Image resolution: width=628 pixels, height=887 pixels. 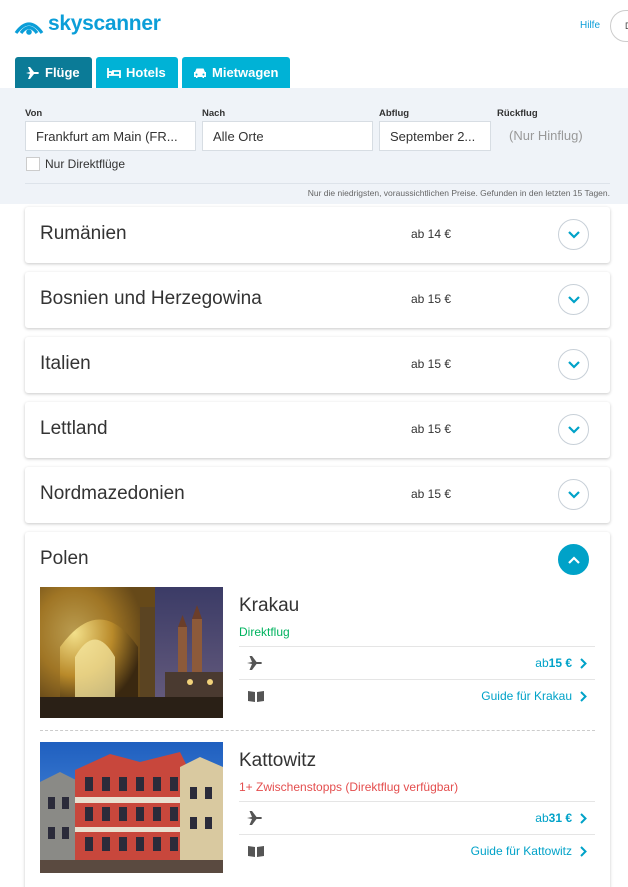 I want to click on product-tabs: Flüge Hotels Mietwagen, so click(x=152, y=72).